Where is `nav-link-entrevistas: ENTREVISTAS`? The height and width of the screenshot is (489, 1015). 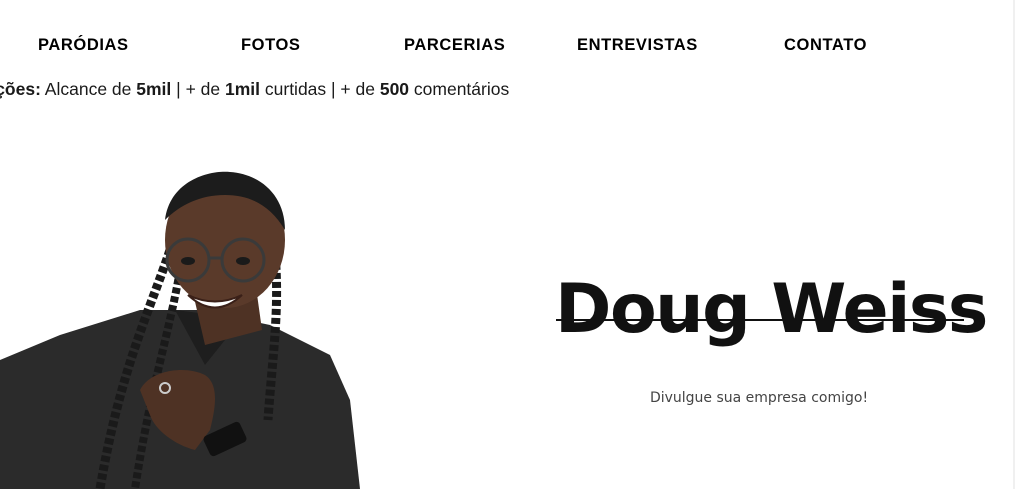 nav-link-entrevistas: ENTREVISTAS is located at coordinates (637, 45).